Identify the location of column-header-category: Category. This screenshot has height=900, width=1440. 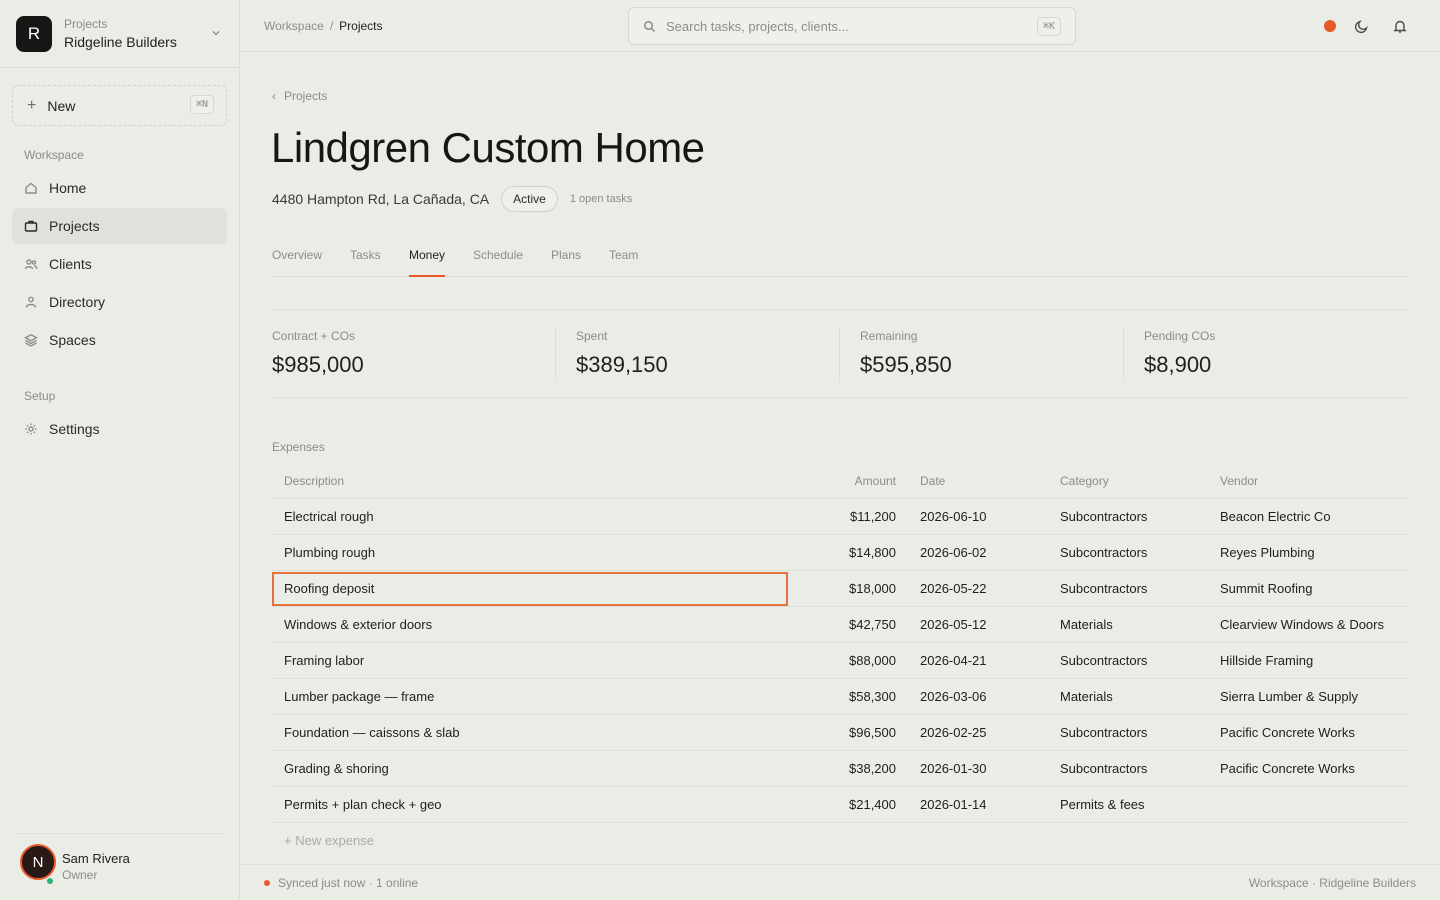
(1084, 481).